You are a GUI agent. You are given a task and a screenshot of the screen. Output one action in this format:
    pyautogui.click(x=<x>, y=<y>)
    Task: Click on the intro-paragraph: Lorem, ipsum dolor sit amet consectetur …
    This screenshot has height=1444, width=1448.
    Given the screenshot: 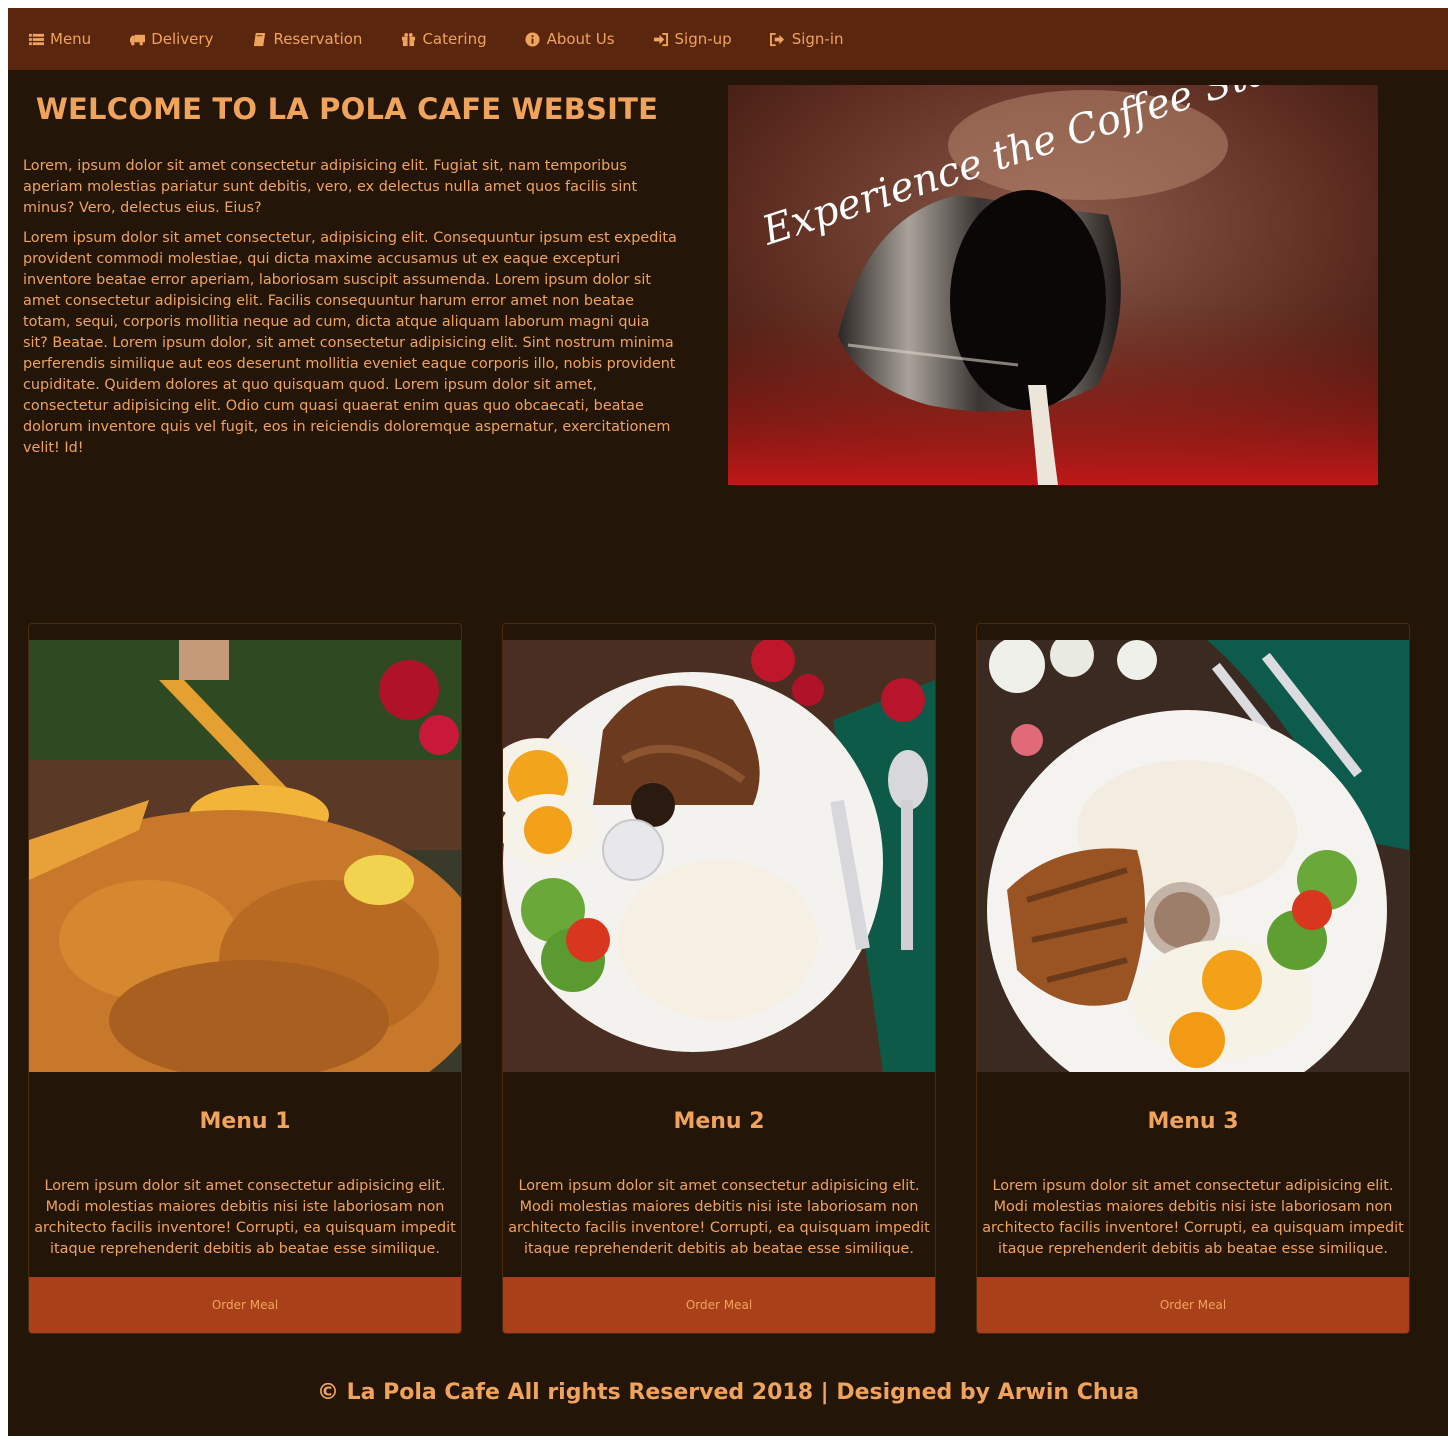 What is the action you would take?
    pyautogui.click(x=330, y=187)
    